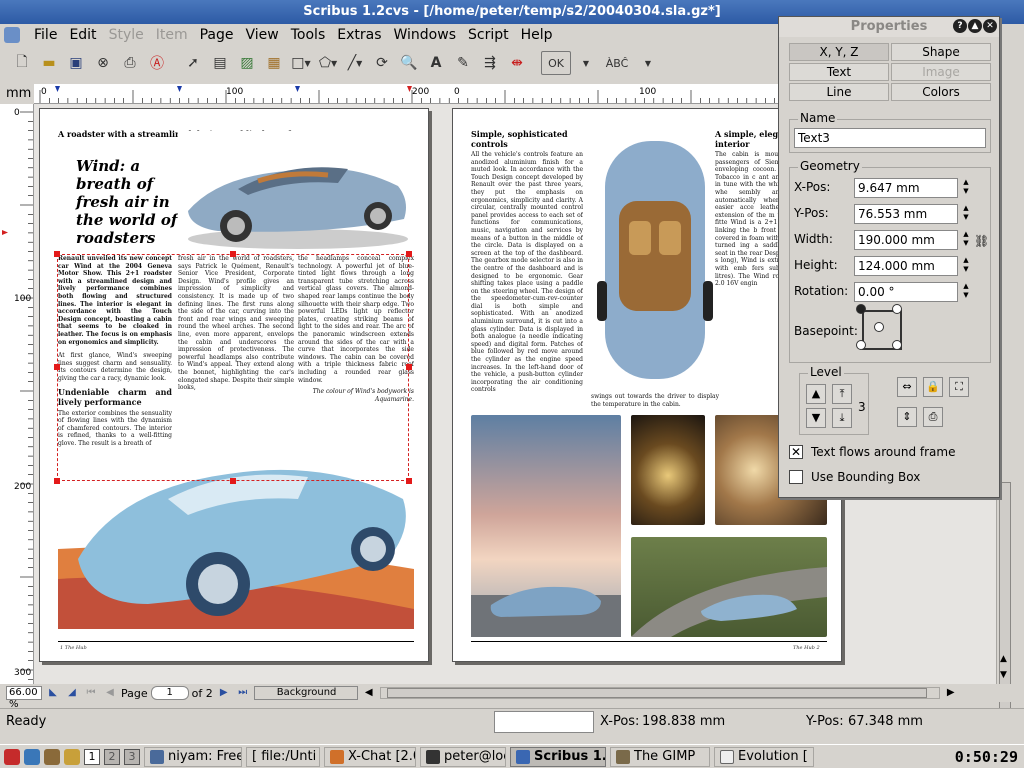 The image size is (1024, 768). I want to click on width-spinner-icon: ▲ ▼, so click(966, 240).